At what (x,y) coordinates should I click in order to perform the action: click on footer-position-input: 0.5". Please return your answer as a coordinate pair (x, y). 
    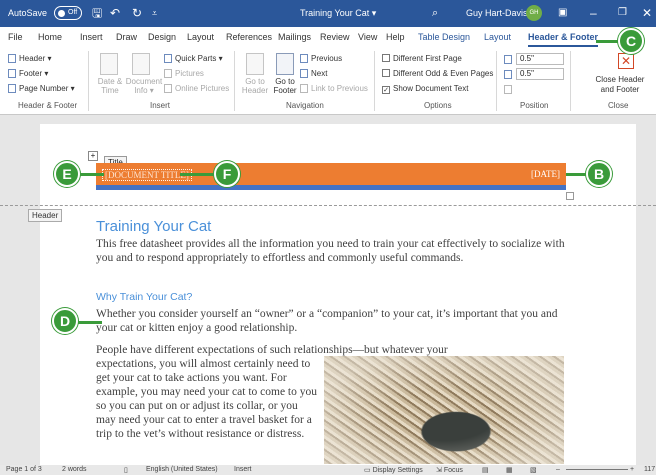
    Looking at the image, I should click on (540, 74).